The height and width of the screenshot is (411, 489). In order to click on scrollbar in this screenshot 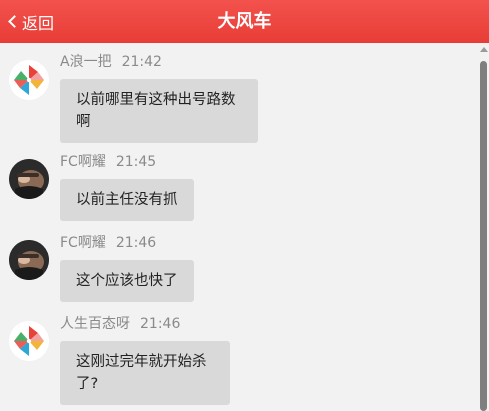, I will do `click(483, 227)`.